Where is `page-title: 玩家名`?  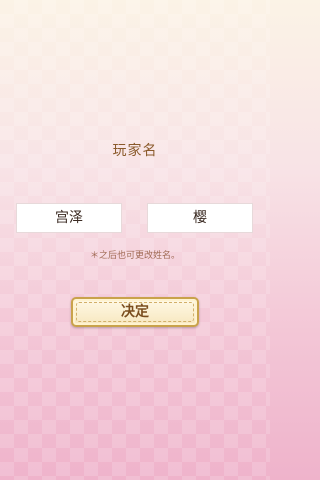
page-title: 玩家名 is located at coordinates (135, 151).